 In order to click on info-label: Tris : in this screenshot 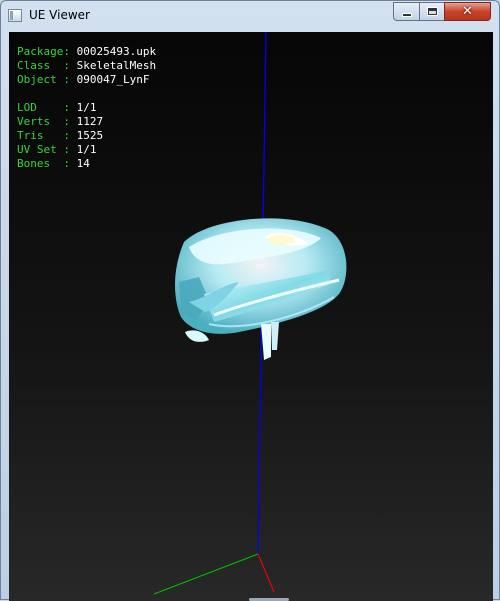, I will do `click(43, 135)`.